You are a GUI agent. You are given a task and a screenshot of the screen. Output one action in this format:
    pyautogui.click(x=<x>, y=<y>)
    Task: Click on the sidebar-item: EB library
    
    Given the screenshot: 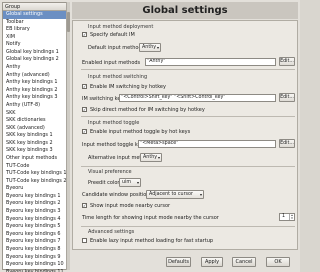 What is the action you would take?
    pyautogui.click(x=35, y=30)
    